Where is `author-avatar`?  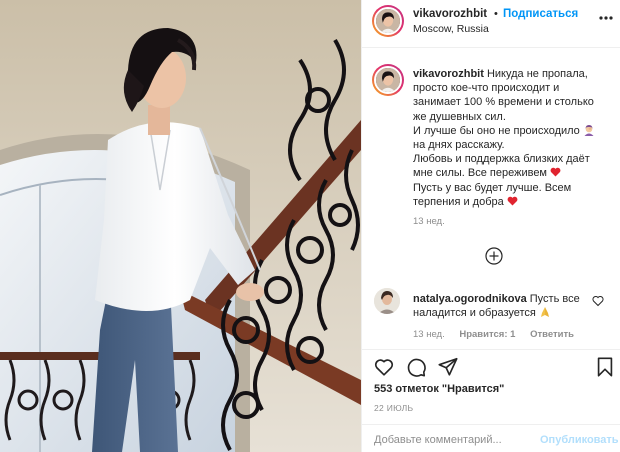 author-avatar is located at coordinates (388, 21).